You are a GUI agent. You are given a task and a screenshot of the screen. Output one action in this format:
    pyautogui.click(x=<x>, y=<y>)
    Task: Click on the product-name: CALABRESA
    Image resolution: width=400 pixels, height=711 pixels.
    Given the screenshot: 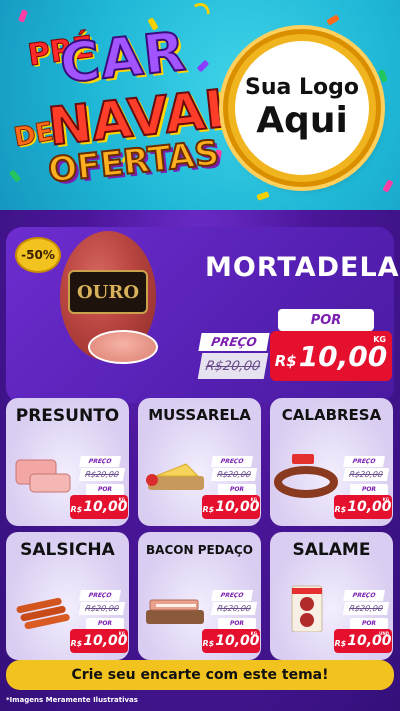 What is the action you would take?
    pyautogui.click(x=331, y=415)
    